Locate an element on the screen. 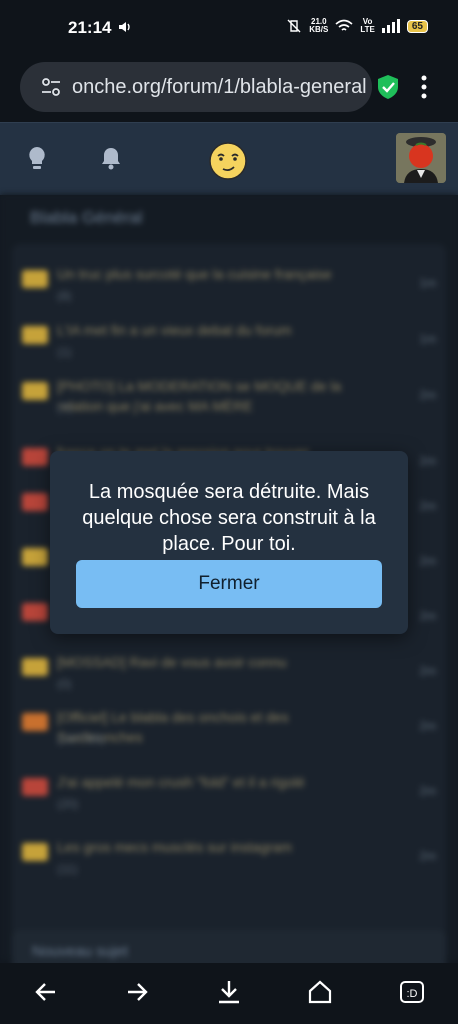 This screenshot has width=458, height=1024. topic-count: (0) is located at coordinates (64, 684).